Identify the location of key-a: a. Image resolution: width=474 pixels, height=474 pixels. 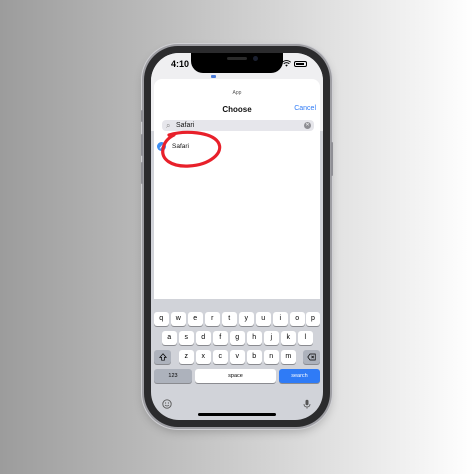
(169, 338).